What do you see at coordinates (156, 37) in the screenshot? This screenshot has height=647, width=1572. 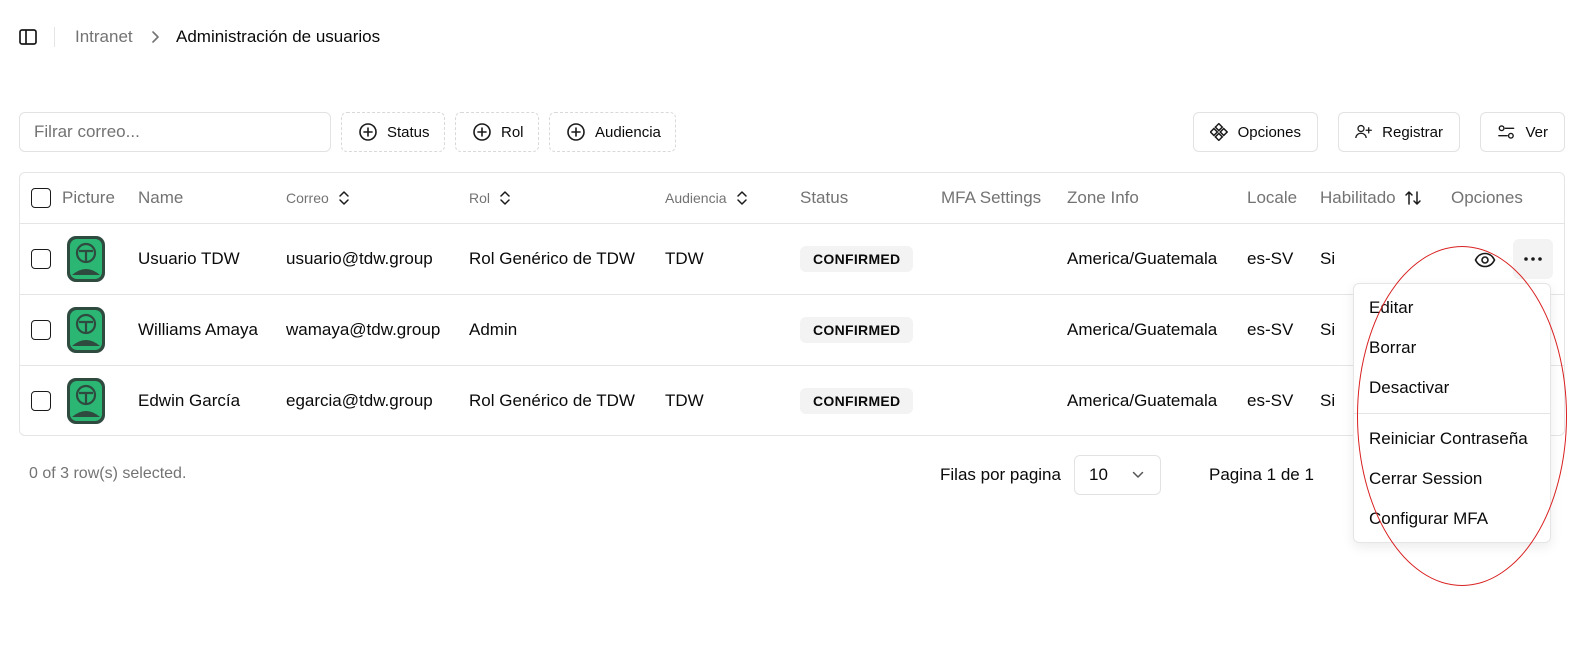 I see `chevron-right-icon` at bounding box center [156, 37].